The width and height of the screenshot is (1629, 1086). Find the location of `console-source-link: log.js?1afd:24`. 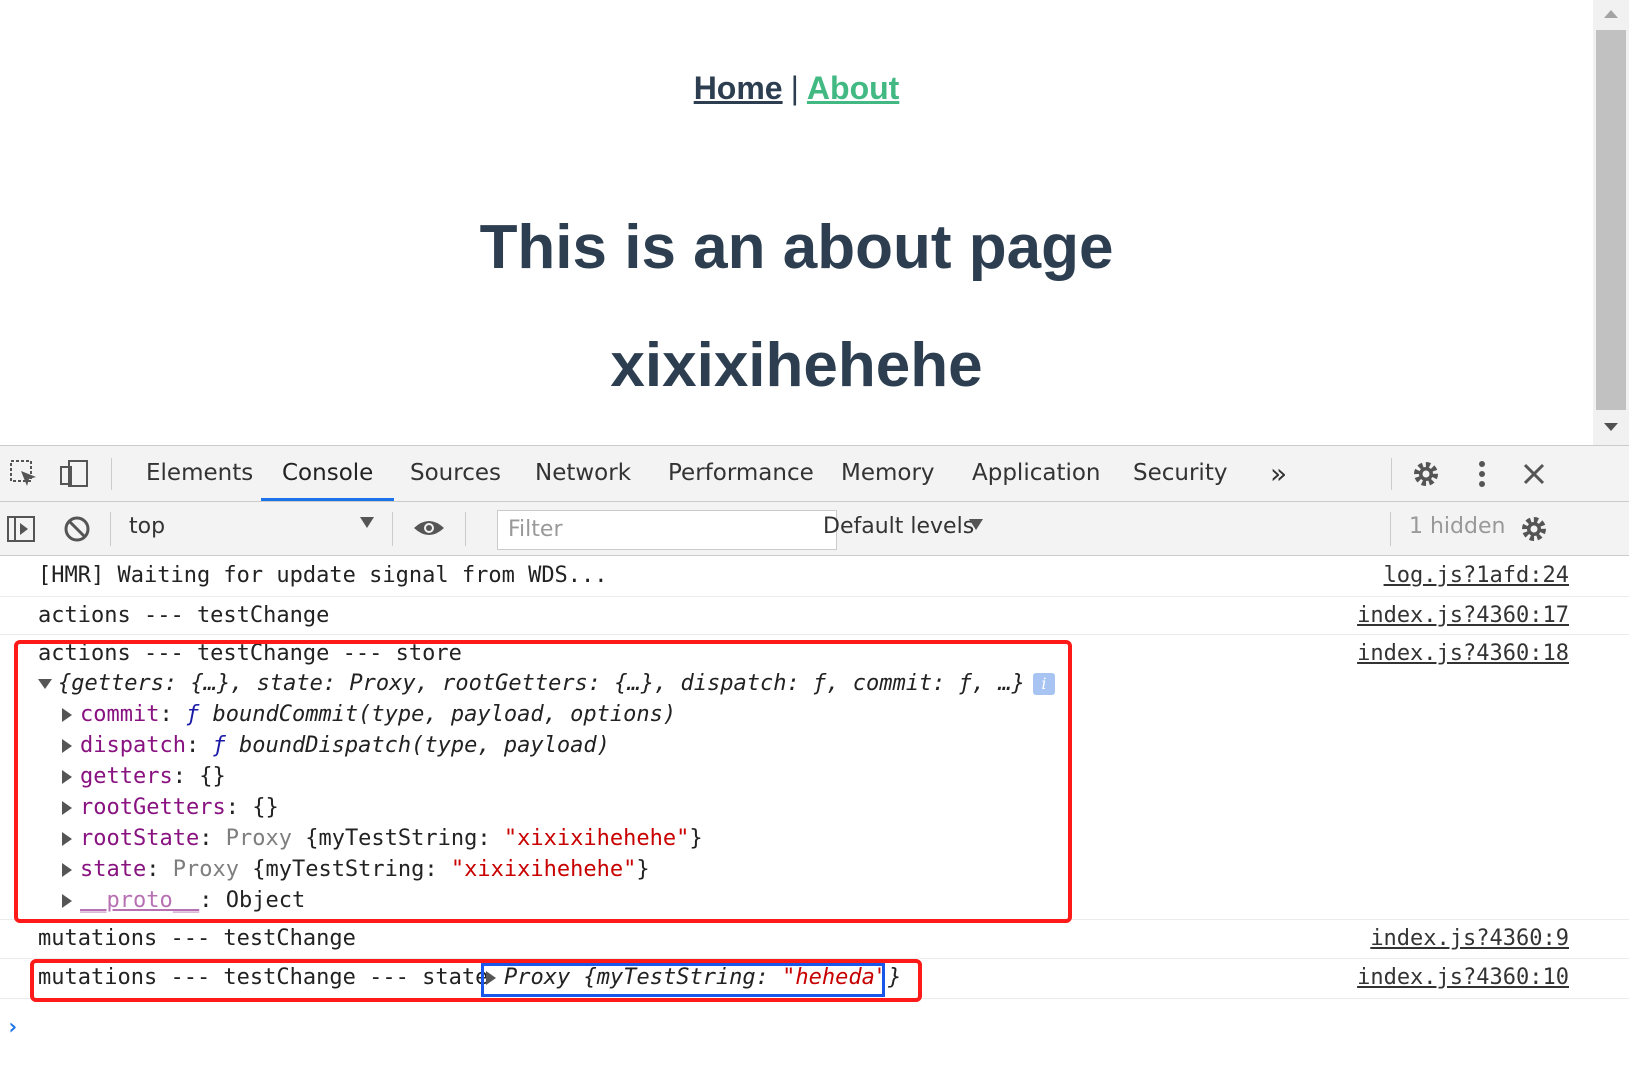

console-source-link: log.js?1afd:24 is located at coordinates (1476, 575).